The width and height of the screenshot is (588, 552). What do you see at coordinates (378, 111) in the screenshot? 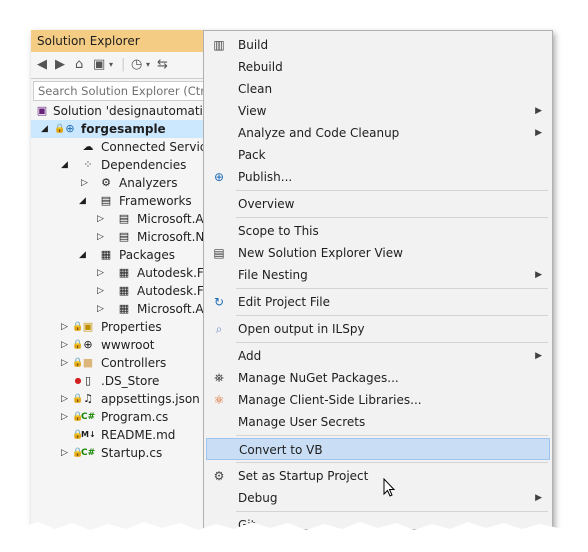
I see `menu-item-view: View ▶` at bounding box center [378, 111].